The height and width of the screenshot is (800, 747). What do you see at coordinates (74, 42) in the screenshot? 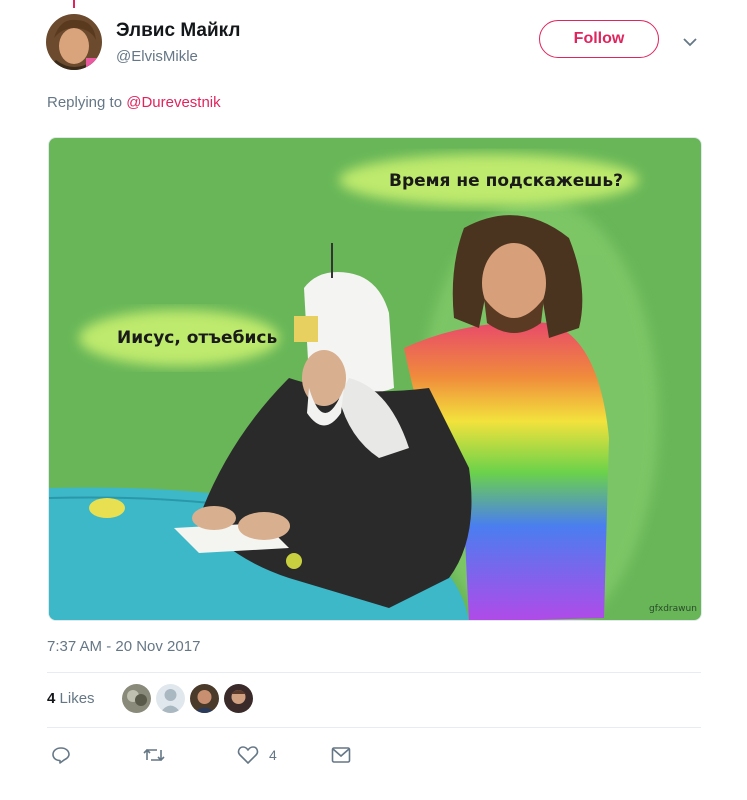
I see `avatar` at bounding box center [74, 42].